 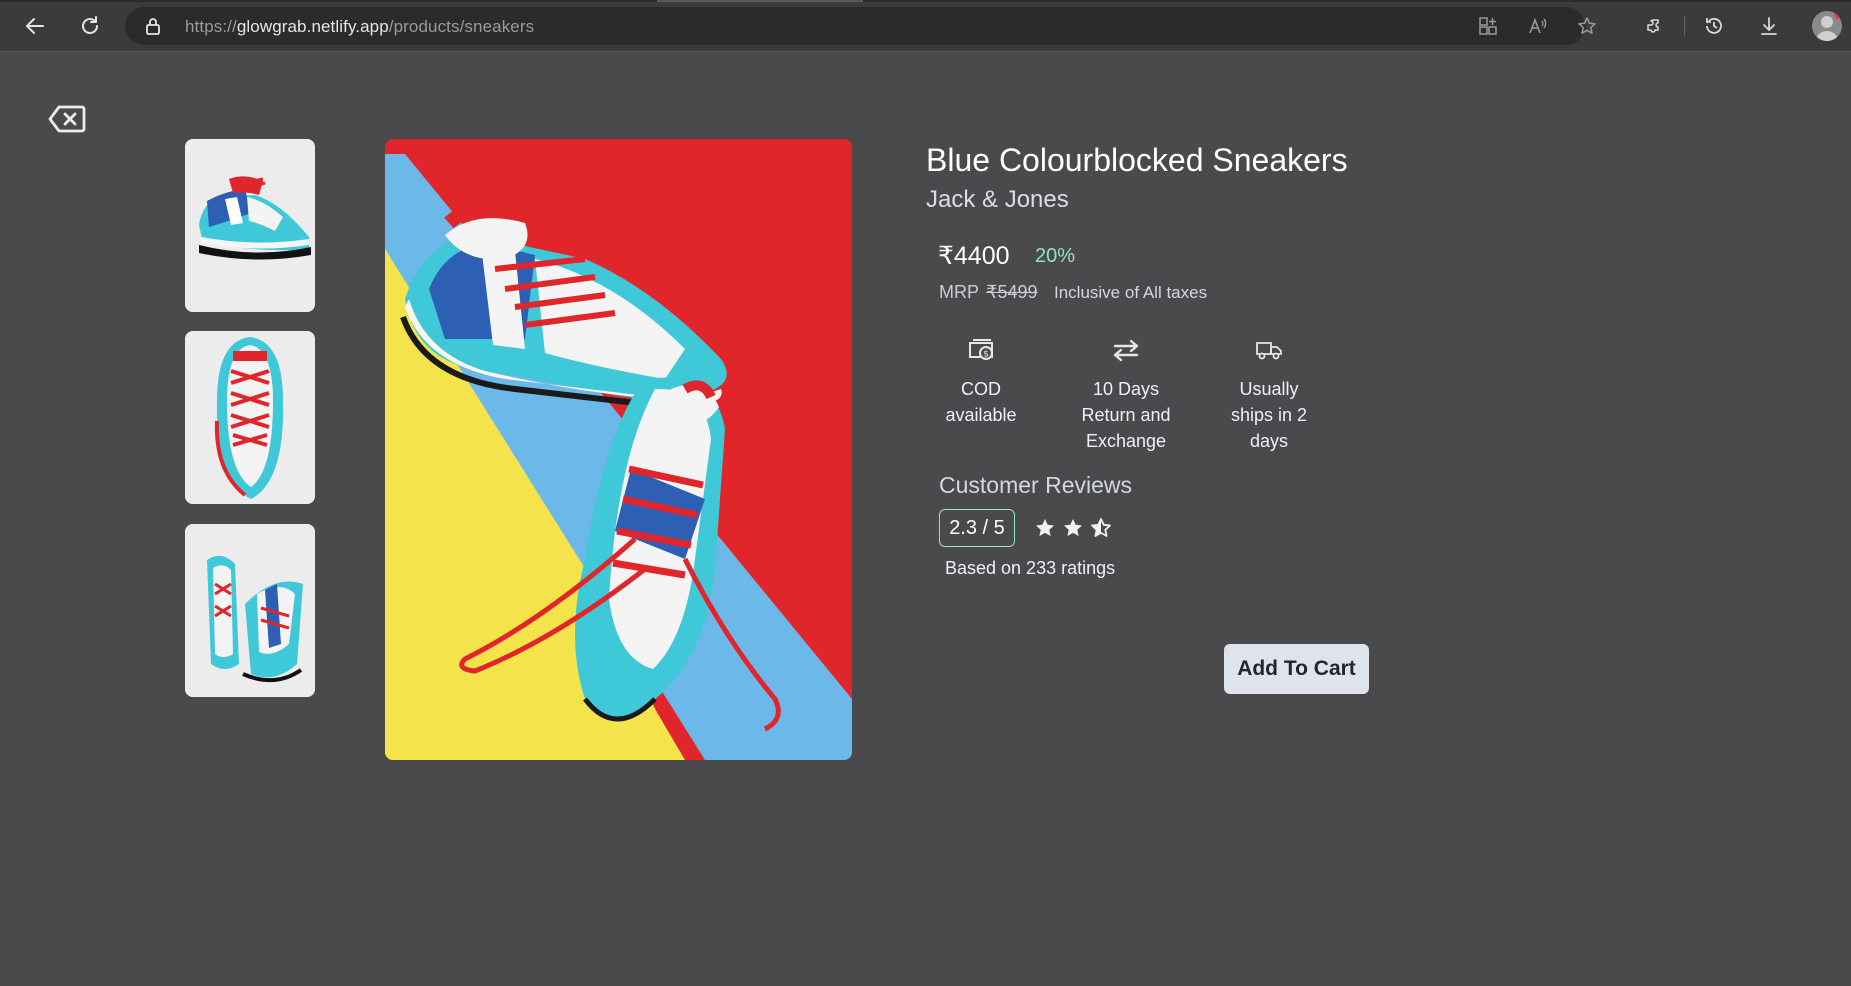 What do you see at coordinates (1269, 415) in the screenshot?
I see `feature-shipping-line2: ships in 2` at bounding box center [1269, 415].